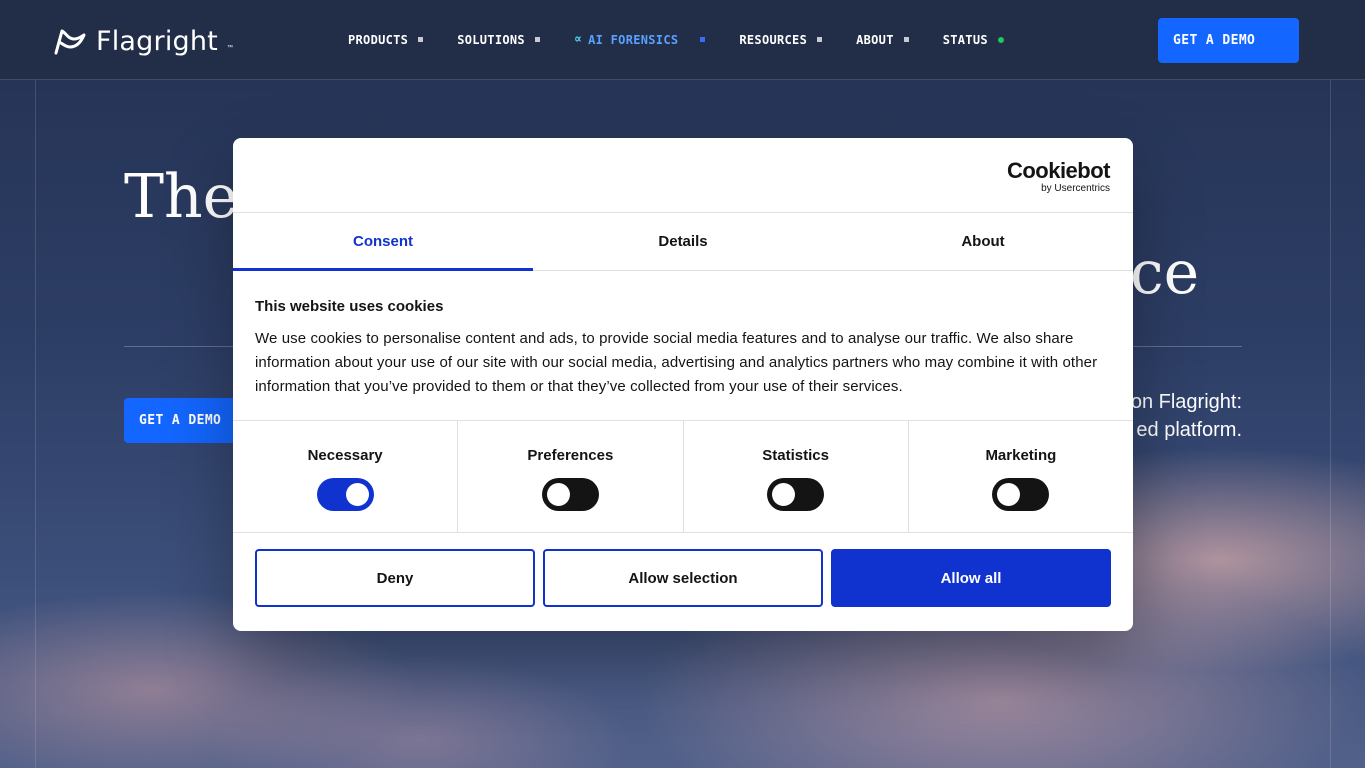 The height and width of the screenshot is (768, 1365). Describe the element at coordinates (1058, 170) in the screenshot. I see `cookiebot-wordmark: Cookiebot` at that location.